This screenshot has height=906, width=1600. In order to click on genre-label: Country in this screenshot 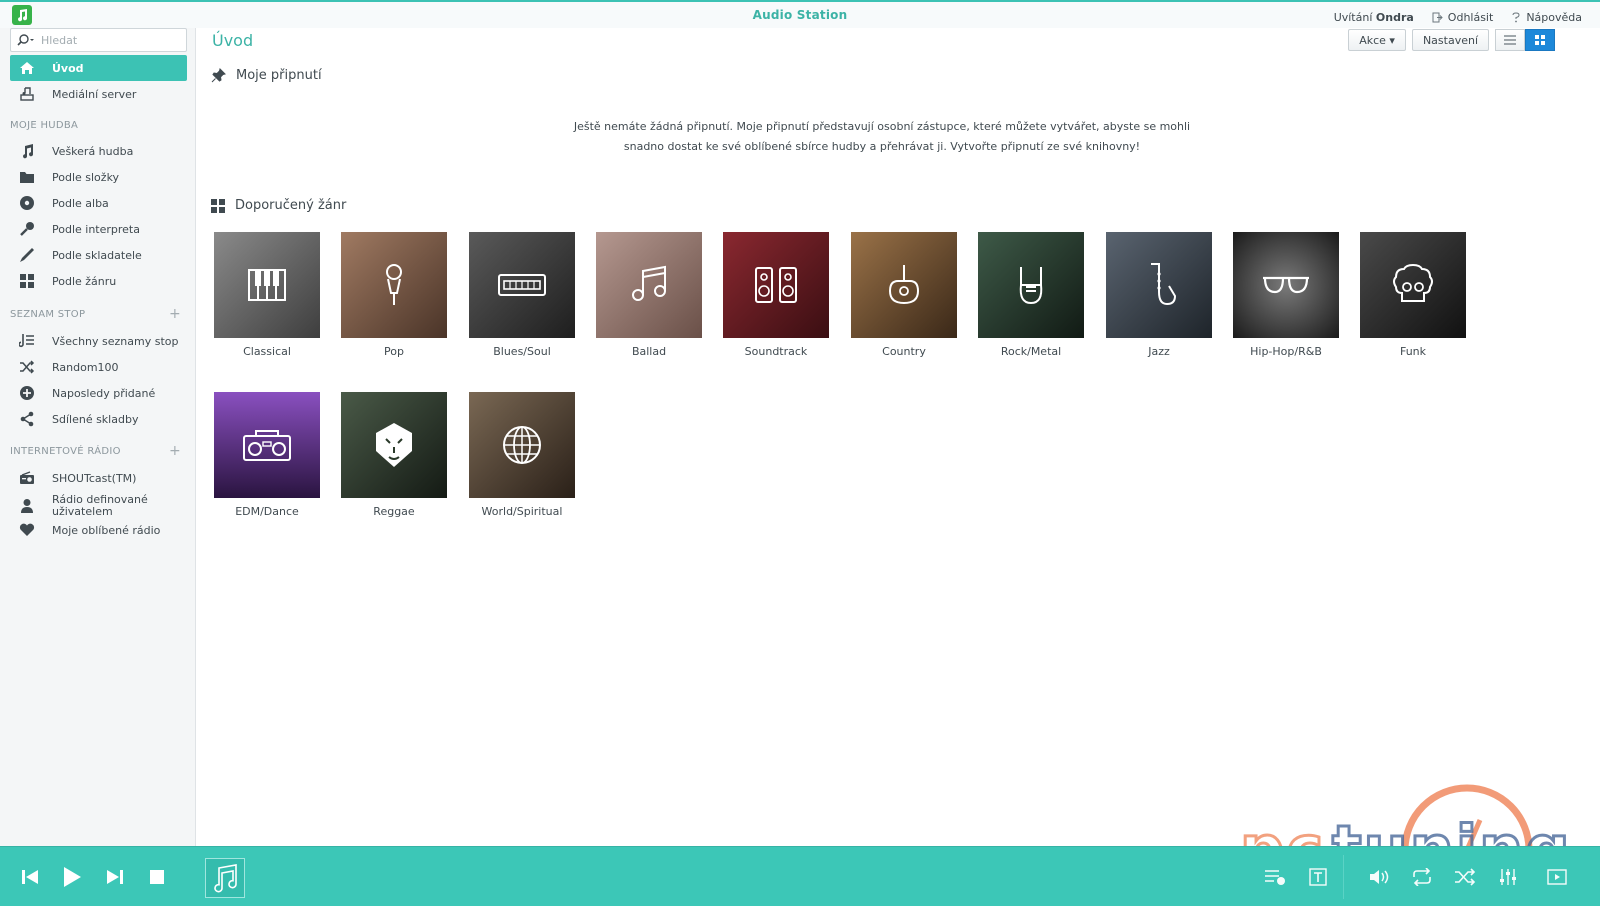, I will do `click(904, 351)`.